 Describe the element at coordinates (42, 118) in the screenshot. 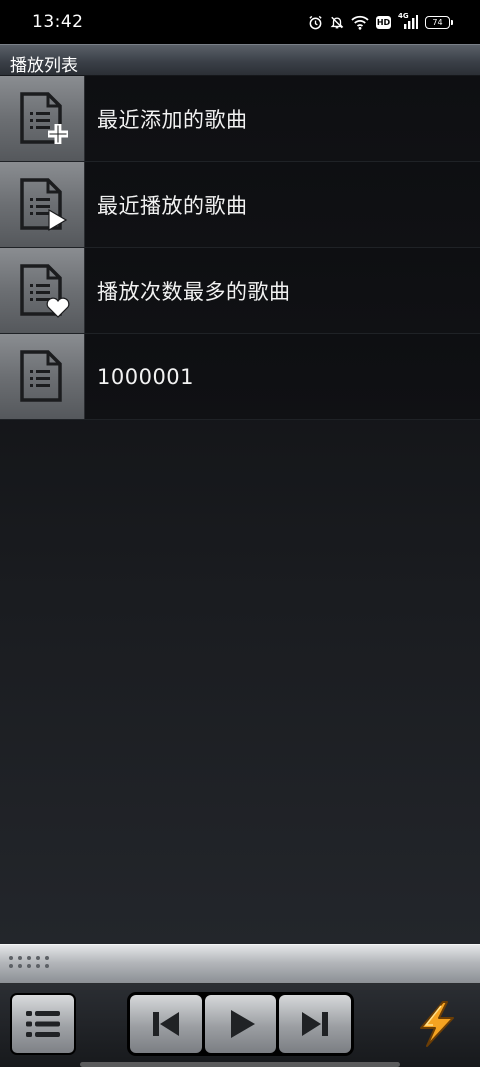

I see `playlist-add-icon` at that location.